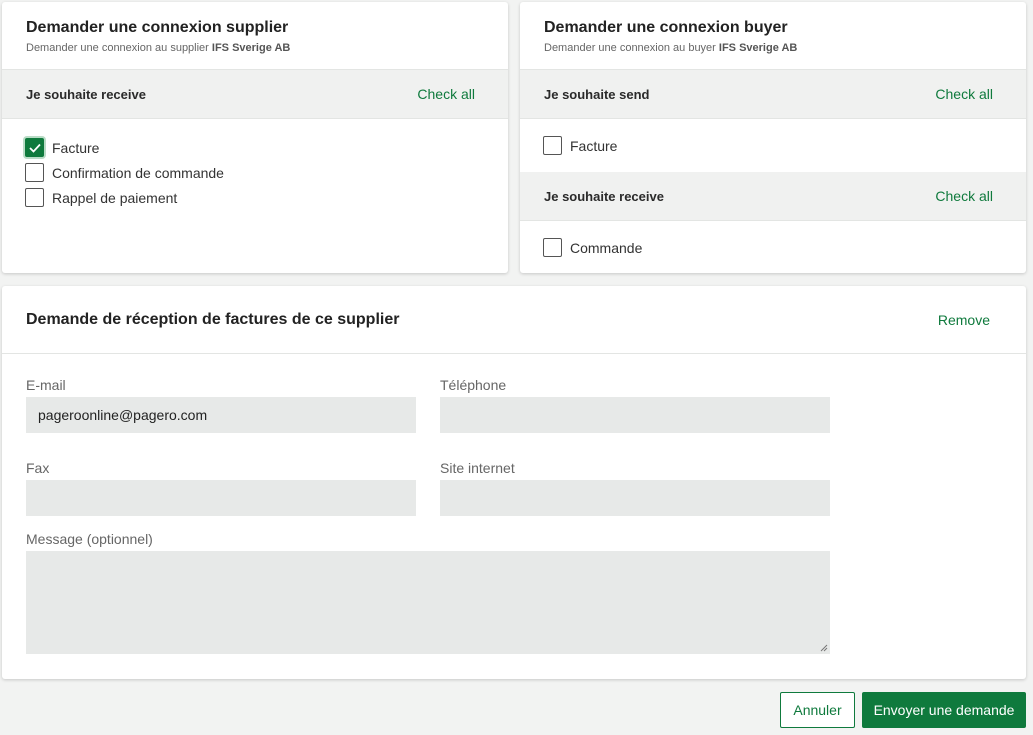 The height and width of the screenshot is (735, 1033). Describe the element at coordinates (964, 196) in the screenshot. I see `buyer-receive-check-all-link: Check all` at that location.